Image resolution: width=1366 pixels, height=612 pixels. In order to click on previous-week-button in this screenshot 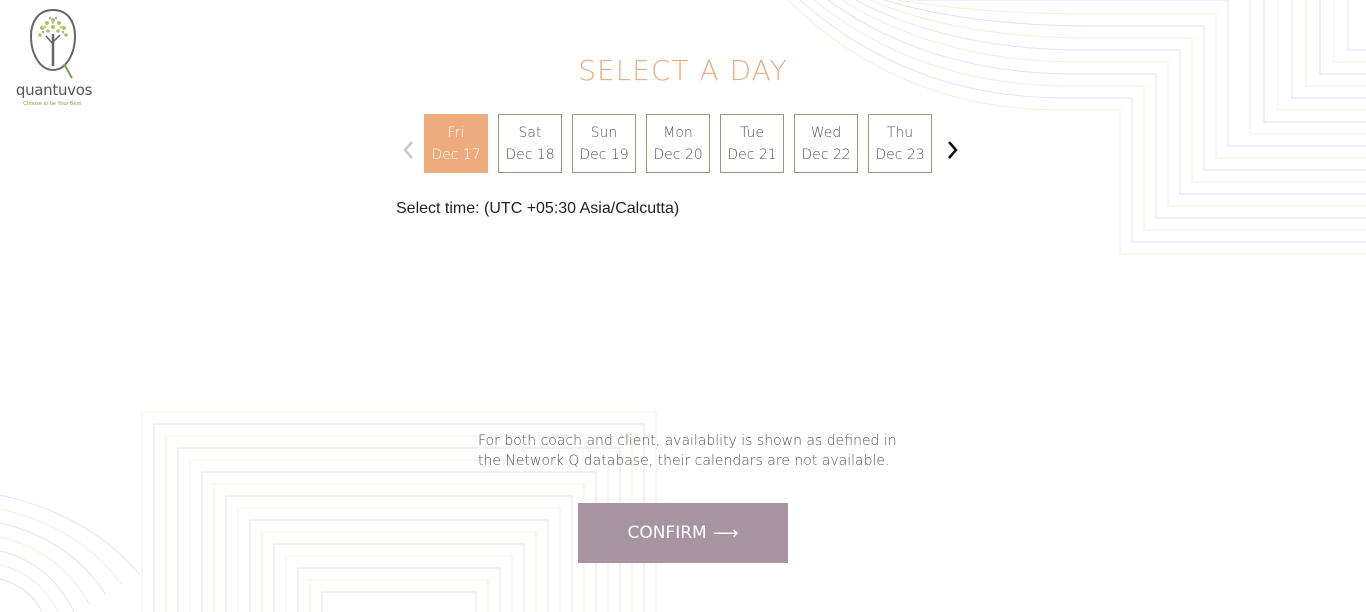, I will do `click(408, 150)`.